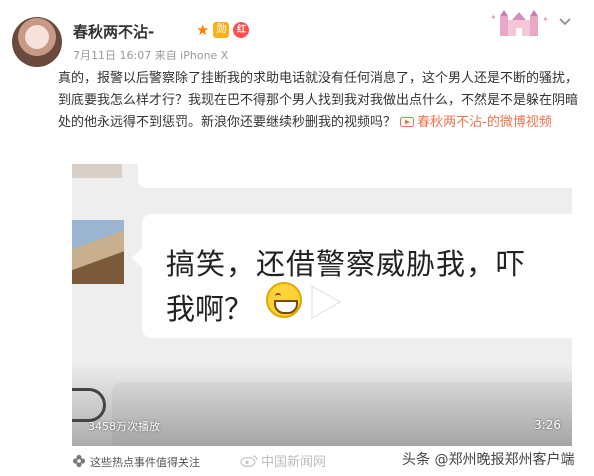  Describe the element at coordinates (145, 462) in the screenshot. I see `hot-topic-link: 这些热点事件值得关注` at that location.